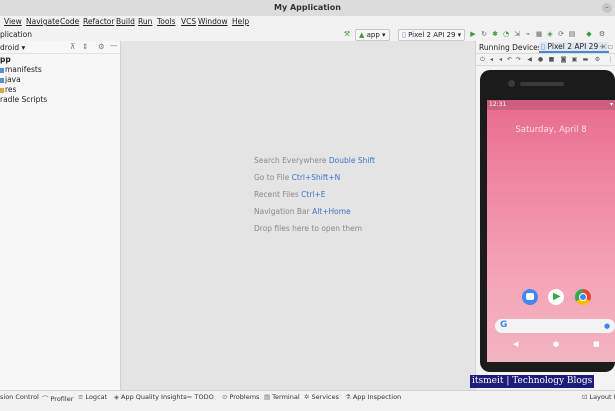 This screenshot has height=411, width=615. Describe the element at coordinates (532, 381) in the screenshot. I see `watermark: itsmeit | Technology Blogs` at that location.